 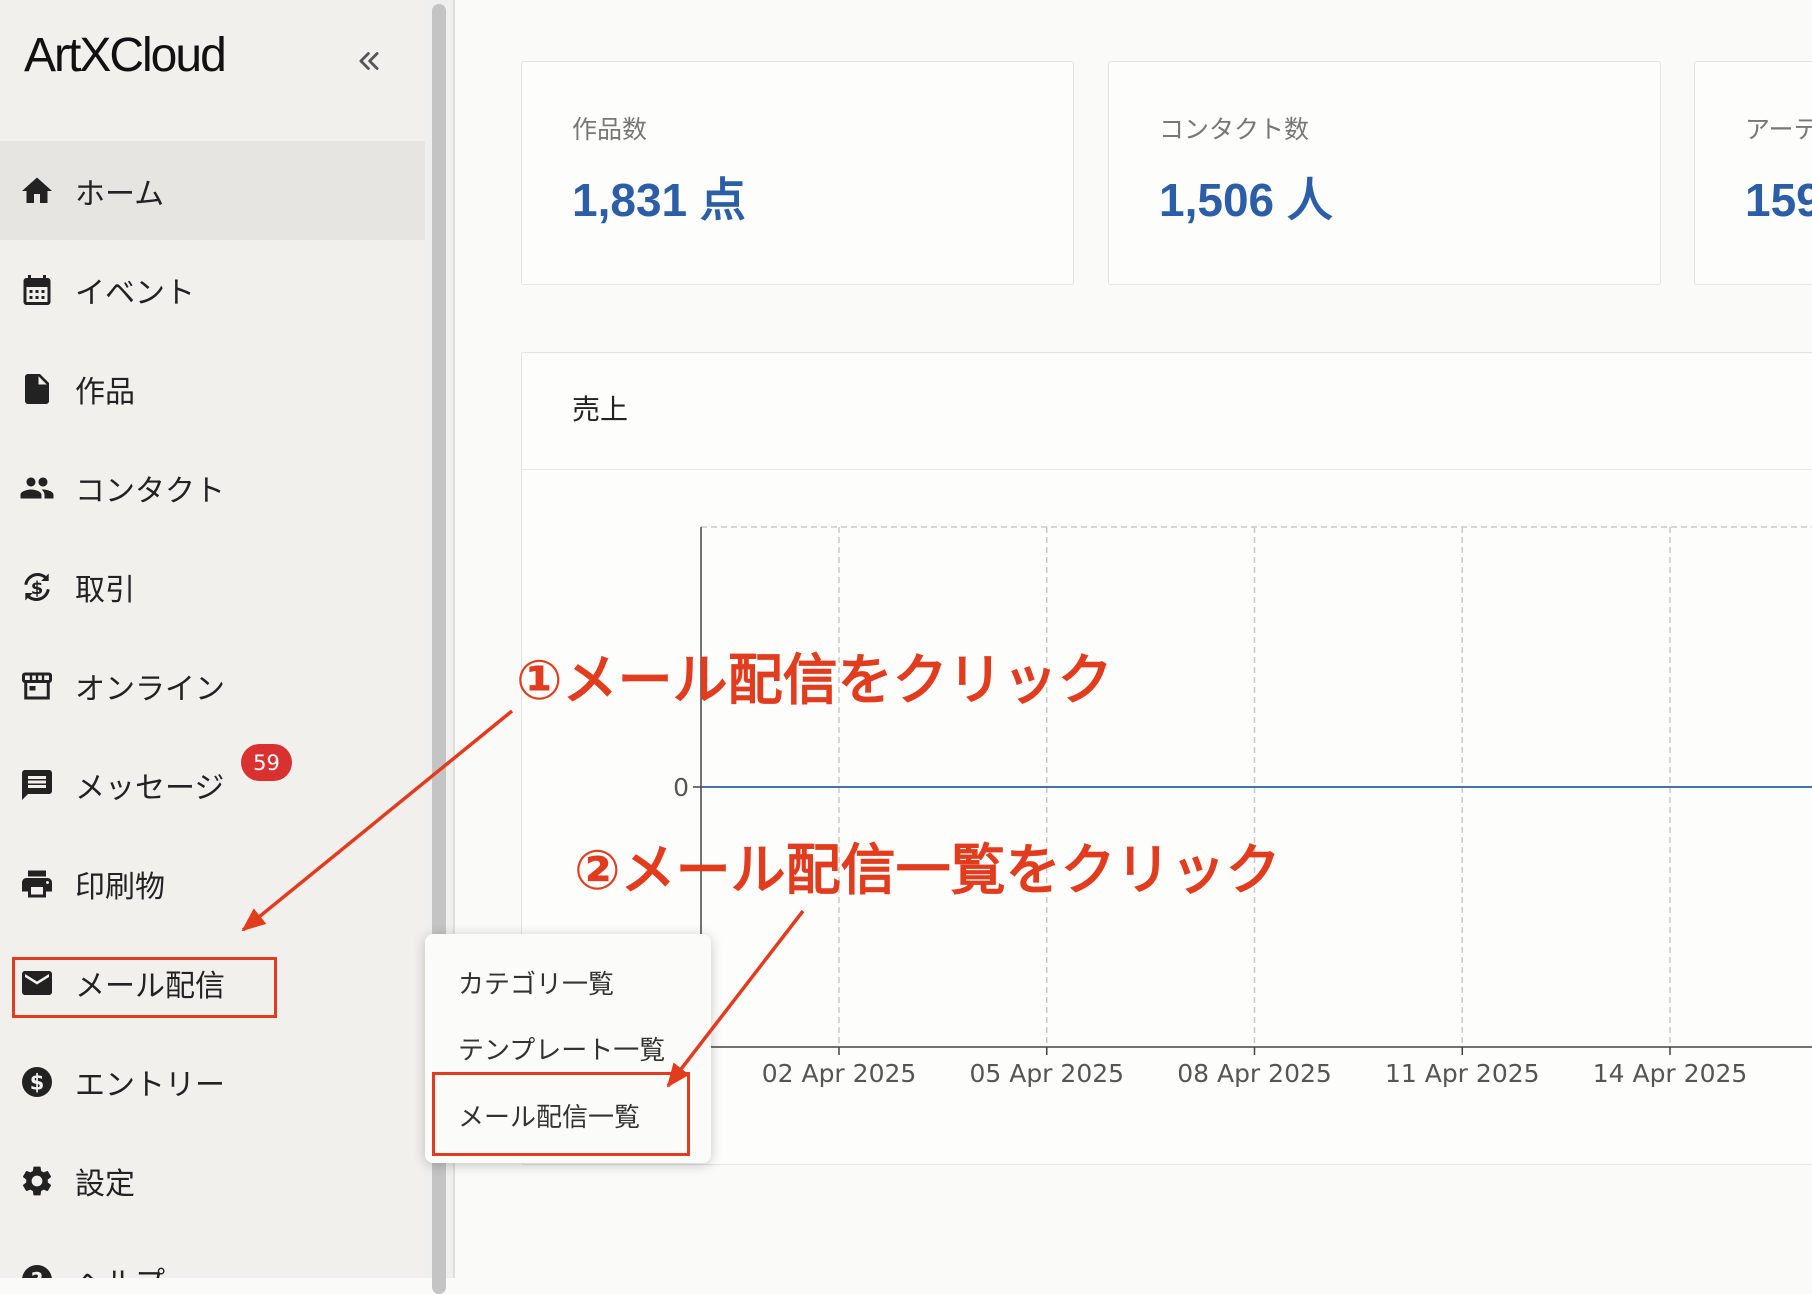 I want to click on calendar-icon, so click(x=37, y=290).